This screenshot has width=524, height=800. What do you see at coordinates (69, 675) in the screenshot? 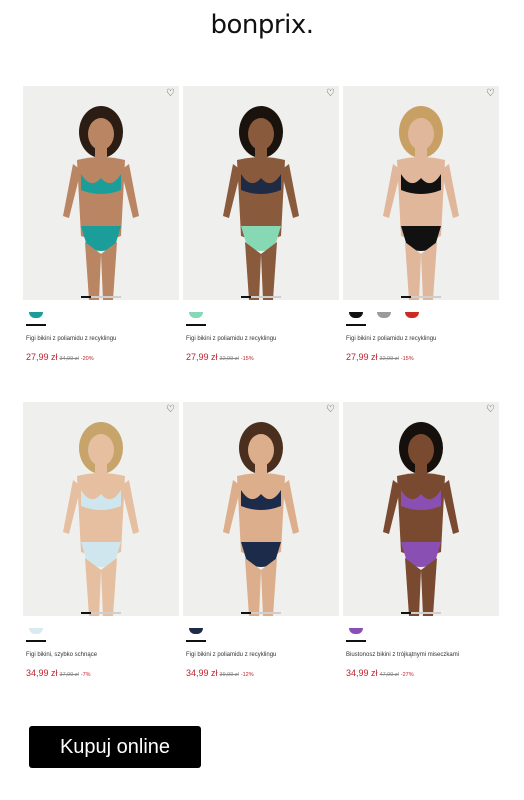
I see `old-price: 37,99 zł` at bounding box center [69, 675].